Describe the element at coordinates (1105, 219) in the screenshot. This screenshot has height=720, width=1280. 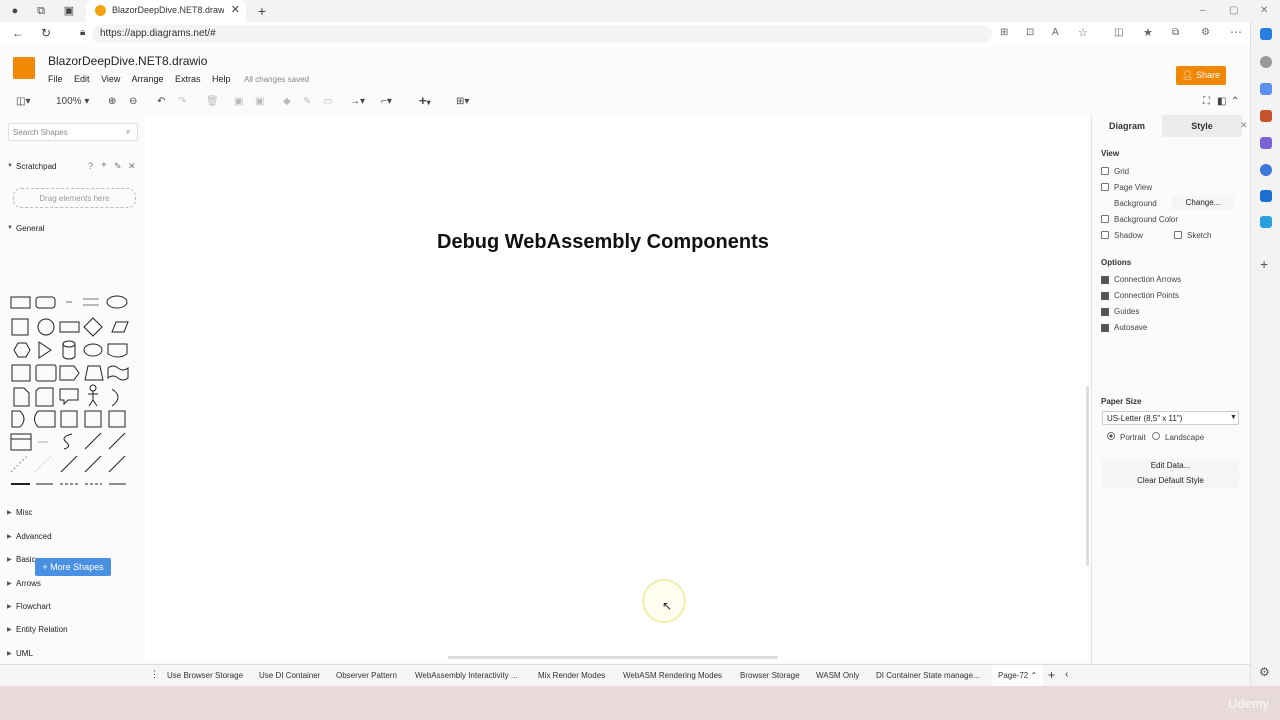
I see `background-color-checkbox` at that location.